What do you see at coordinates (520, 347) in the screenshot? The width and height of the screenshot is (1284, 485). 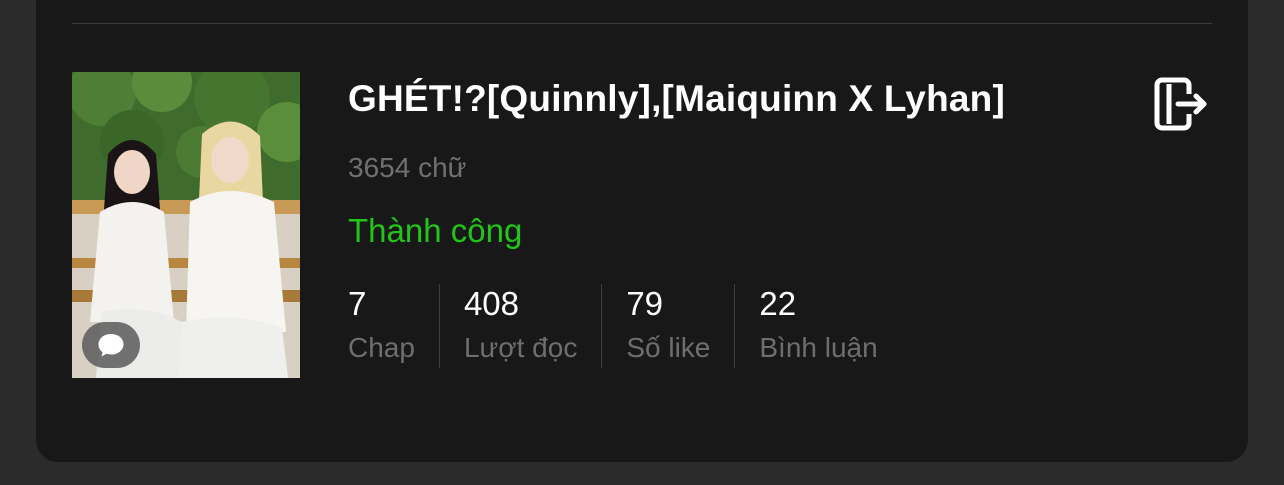 I see `stat-label: Lượt đọc` at bounding box center [520, 347].